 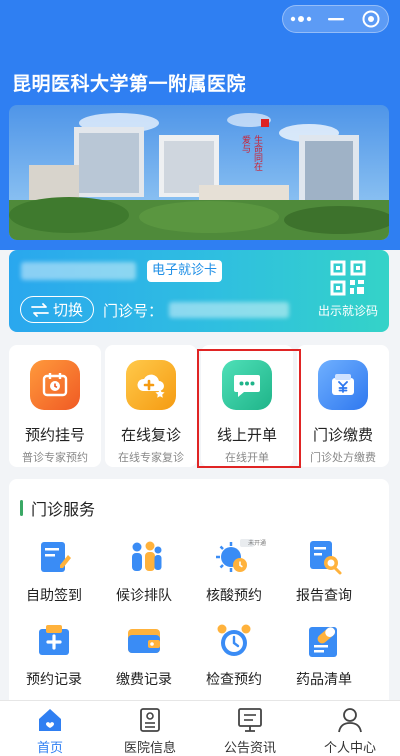 I want to click on quick-action-online-revisit: 在线复诊 在线专家复诊, so click(x=151, y=406).